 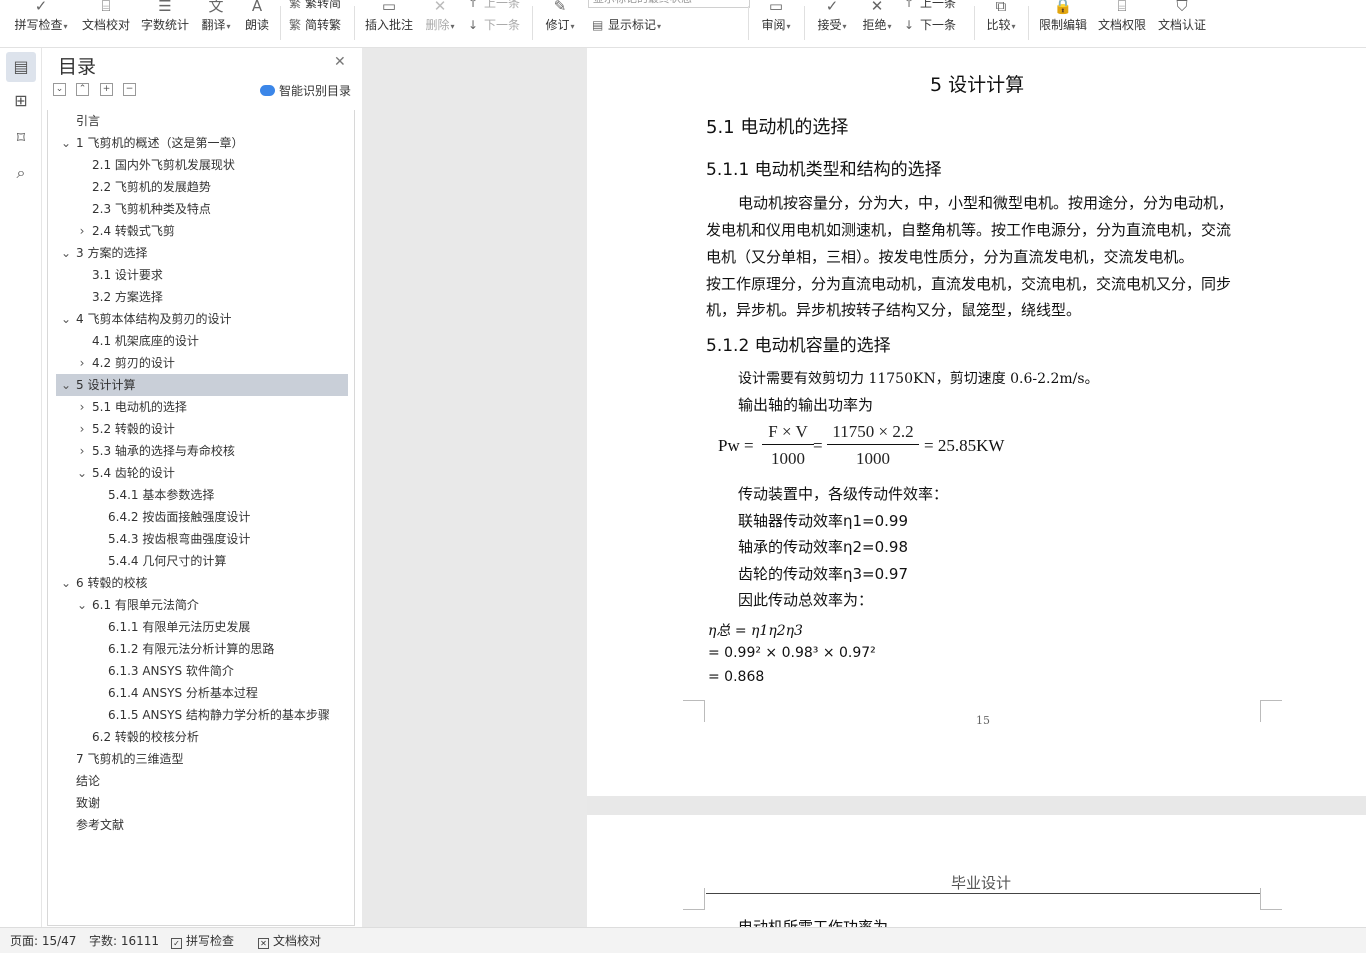 What do you see at coordinates (873, 458) in the screenshot?
I see `fraction-denominator: 1000` at bounding box center [873, 458].